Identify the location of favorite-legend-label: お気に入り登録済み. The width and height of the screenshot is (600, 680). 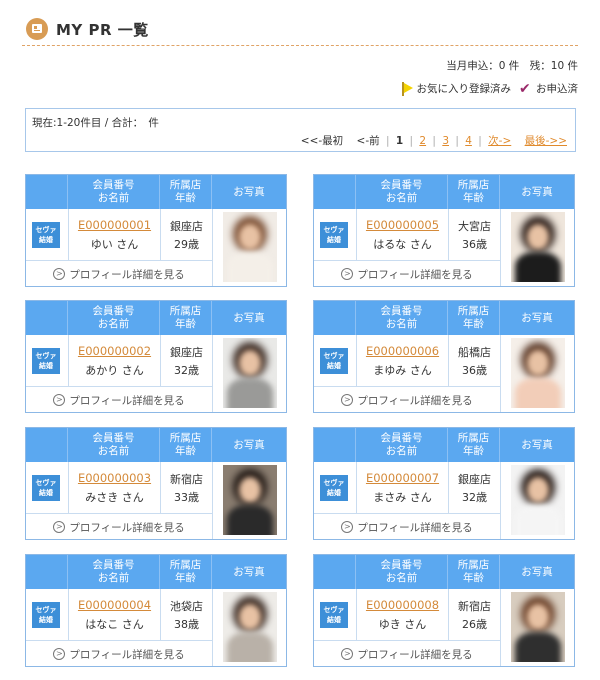
(464, 89).